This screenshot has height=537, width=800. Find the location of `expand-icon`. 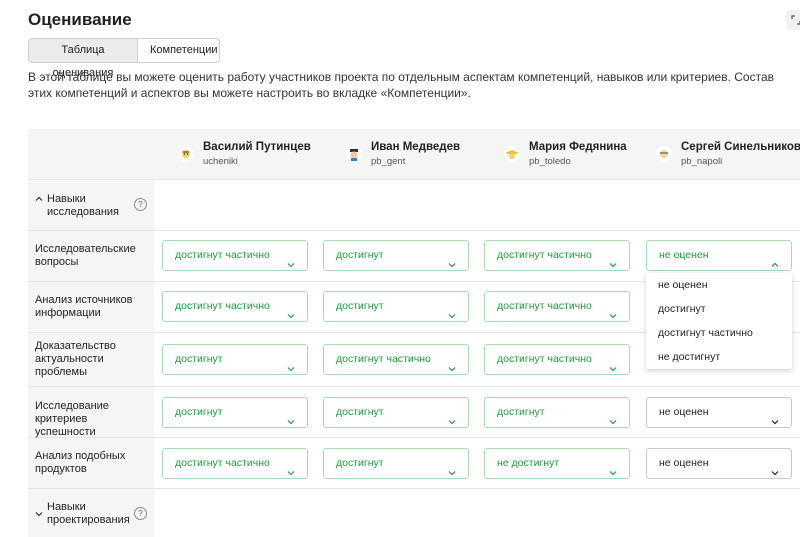

expand-icon is located at coordinates (793, 20).